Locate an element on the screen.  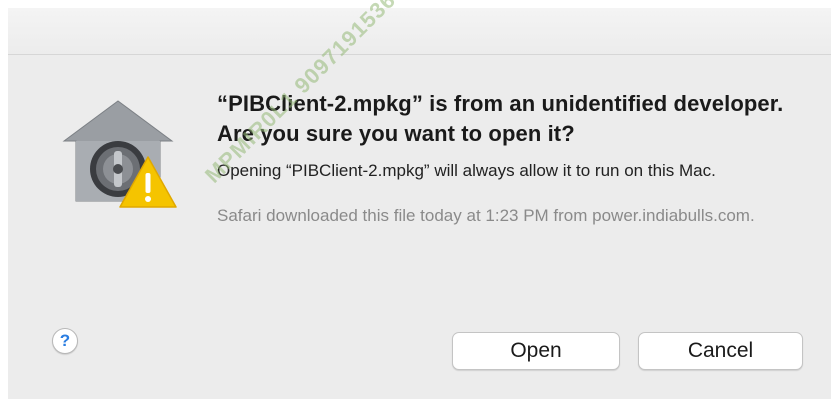
cancel-button: Cancel is located at coordinates (720, 351).